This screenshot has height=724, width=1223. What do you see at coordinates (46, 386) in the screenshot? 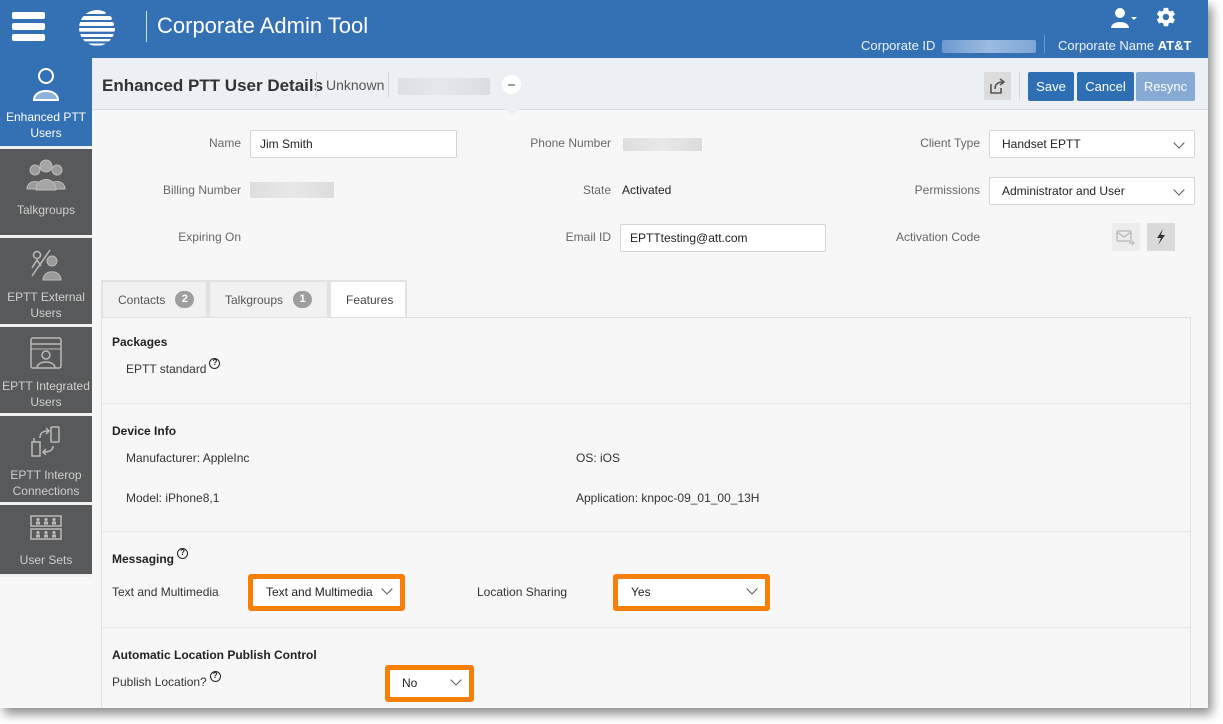
I see `sidebar-label: EPTT Integrated` at bounding box center [46, 386].